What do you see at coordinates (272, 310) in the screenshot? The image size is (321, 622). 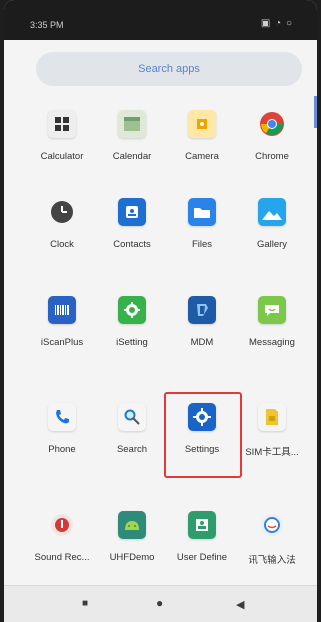 I see `messaging-icon` at bounding box center [272, 310].